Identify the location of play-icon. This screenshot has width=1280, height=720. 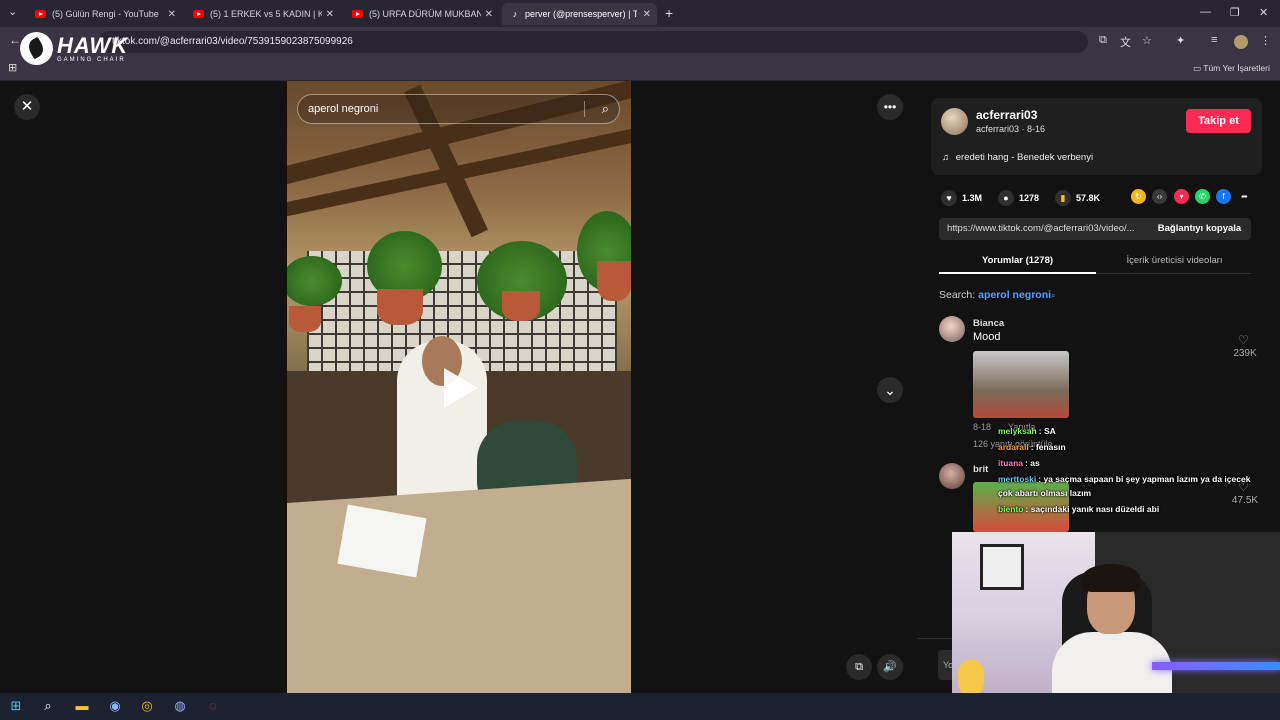
(461, 388).